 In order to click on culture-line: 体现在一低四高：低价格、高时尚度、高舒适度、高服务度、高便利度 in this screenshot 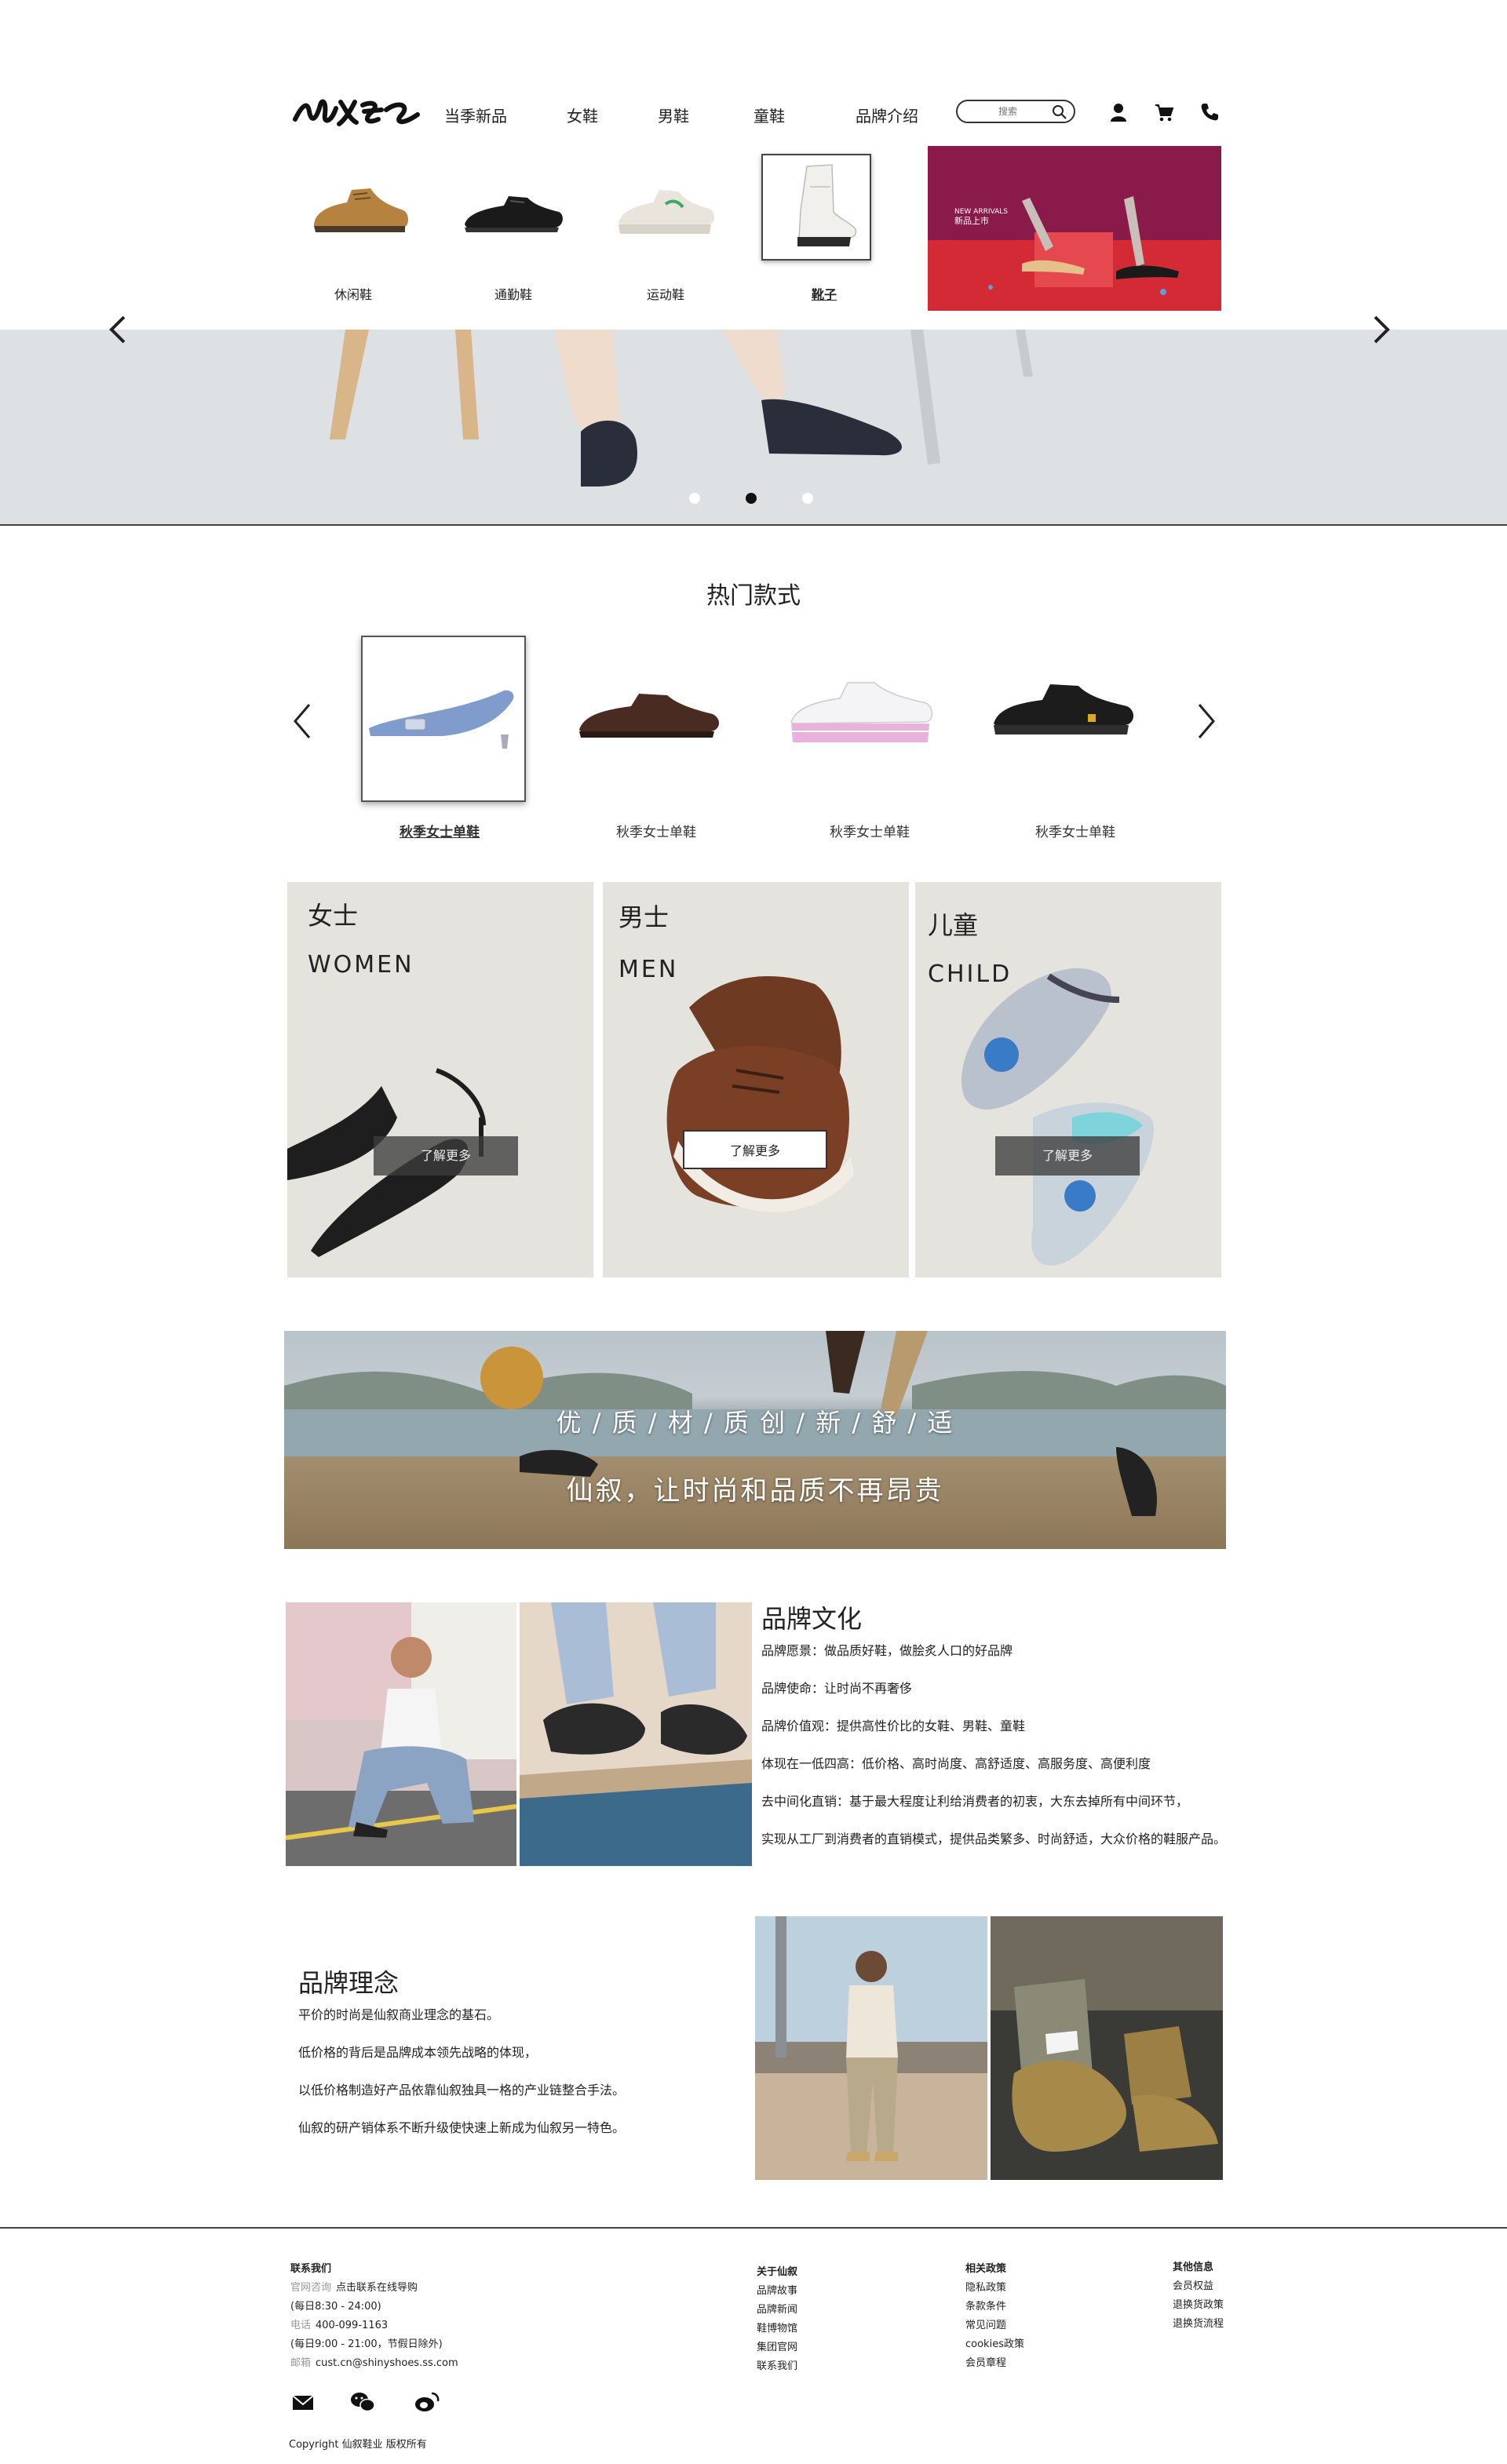, I will do `click(956, 1764)`.